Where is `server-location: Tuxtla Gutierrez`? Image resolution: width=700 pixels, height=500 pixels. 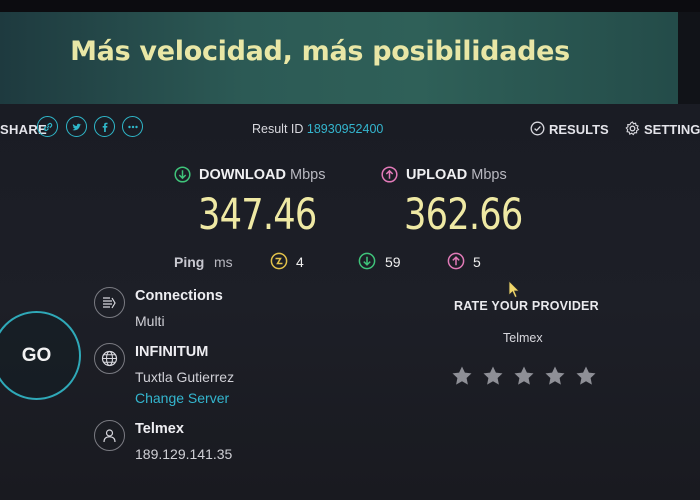 server-location: Tuxtla Gutierrez is located at coordinates (185, 377).